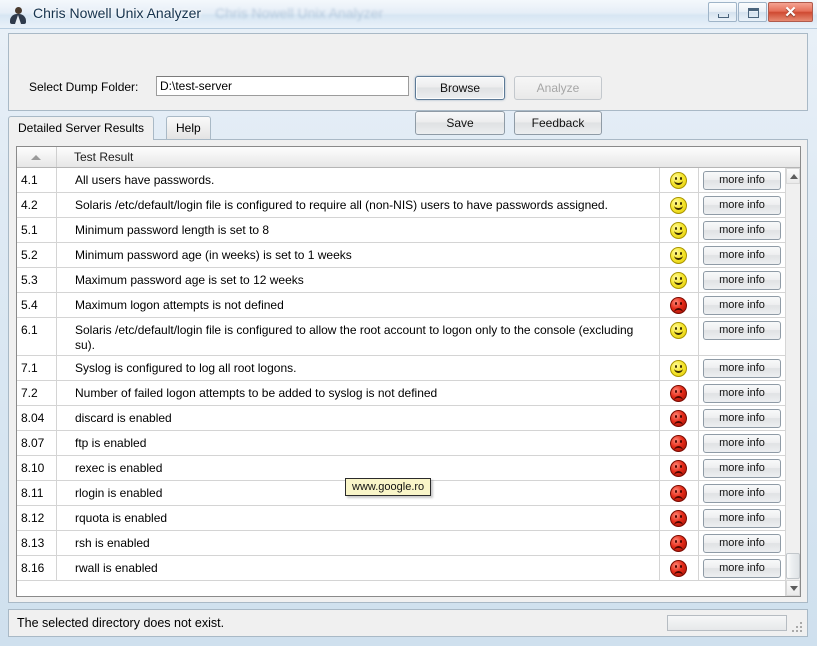 The image size is (817, 646). Describe the element at coordinates (460, 88) in the screenshot. I see `browse-button: Browse` at that location.